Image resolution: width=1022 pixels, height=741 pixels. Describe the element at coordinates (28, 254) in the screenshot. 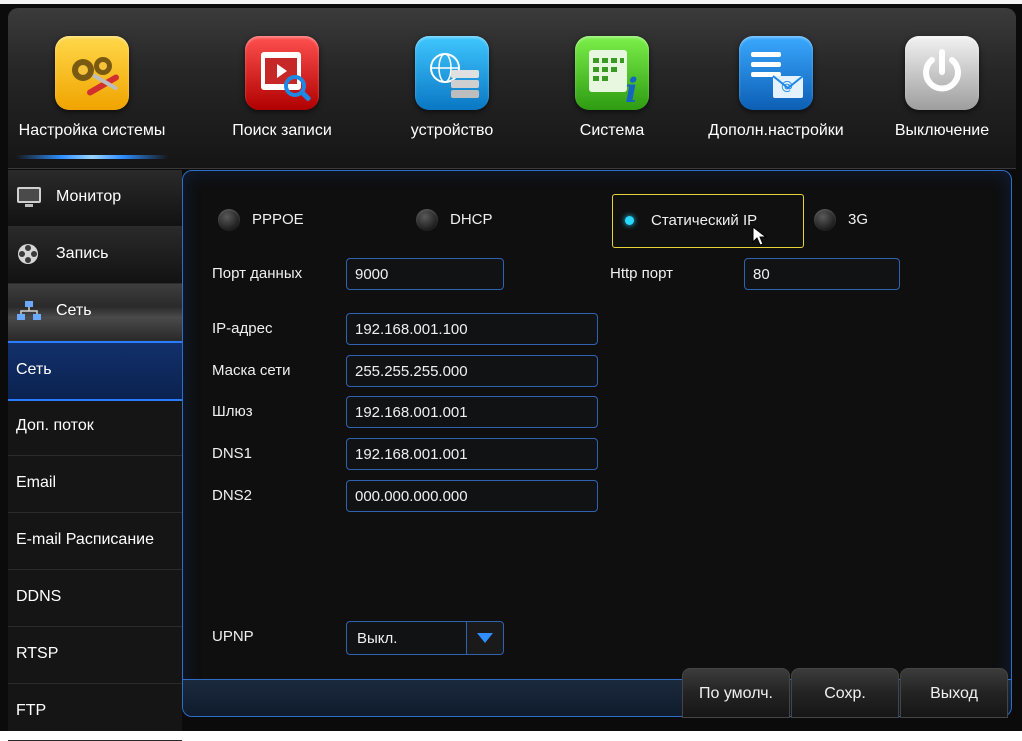

I see `film-reel-icon` at that location.